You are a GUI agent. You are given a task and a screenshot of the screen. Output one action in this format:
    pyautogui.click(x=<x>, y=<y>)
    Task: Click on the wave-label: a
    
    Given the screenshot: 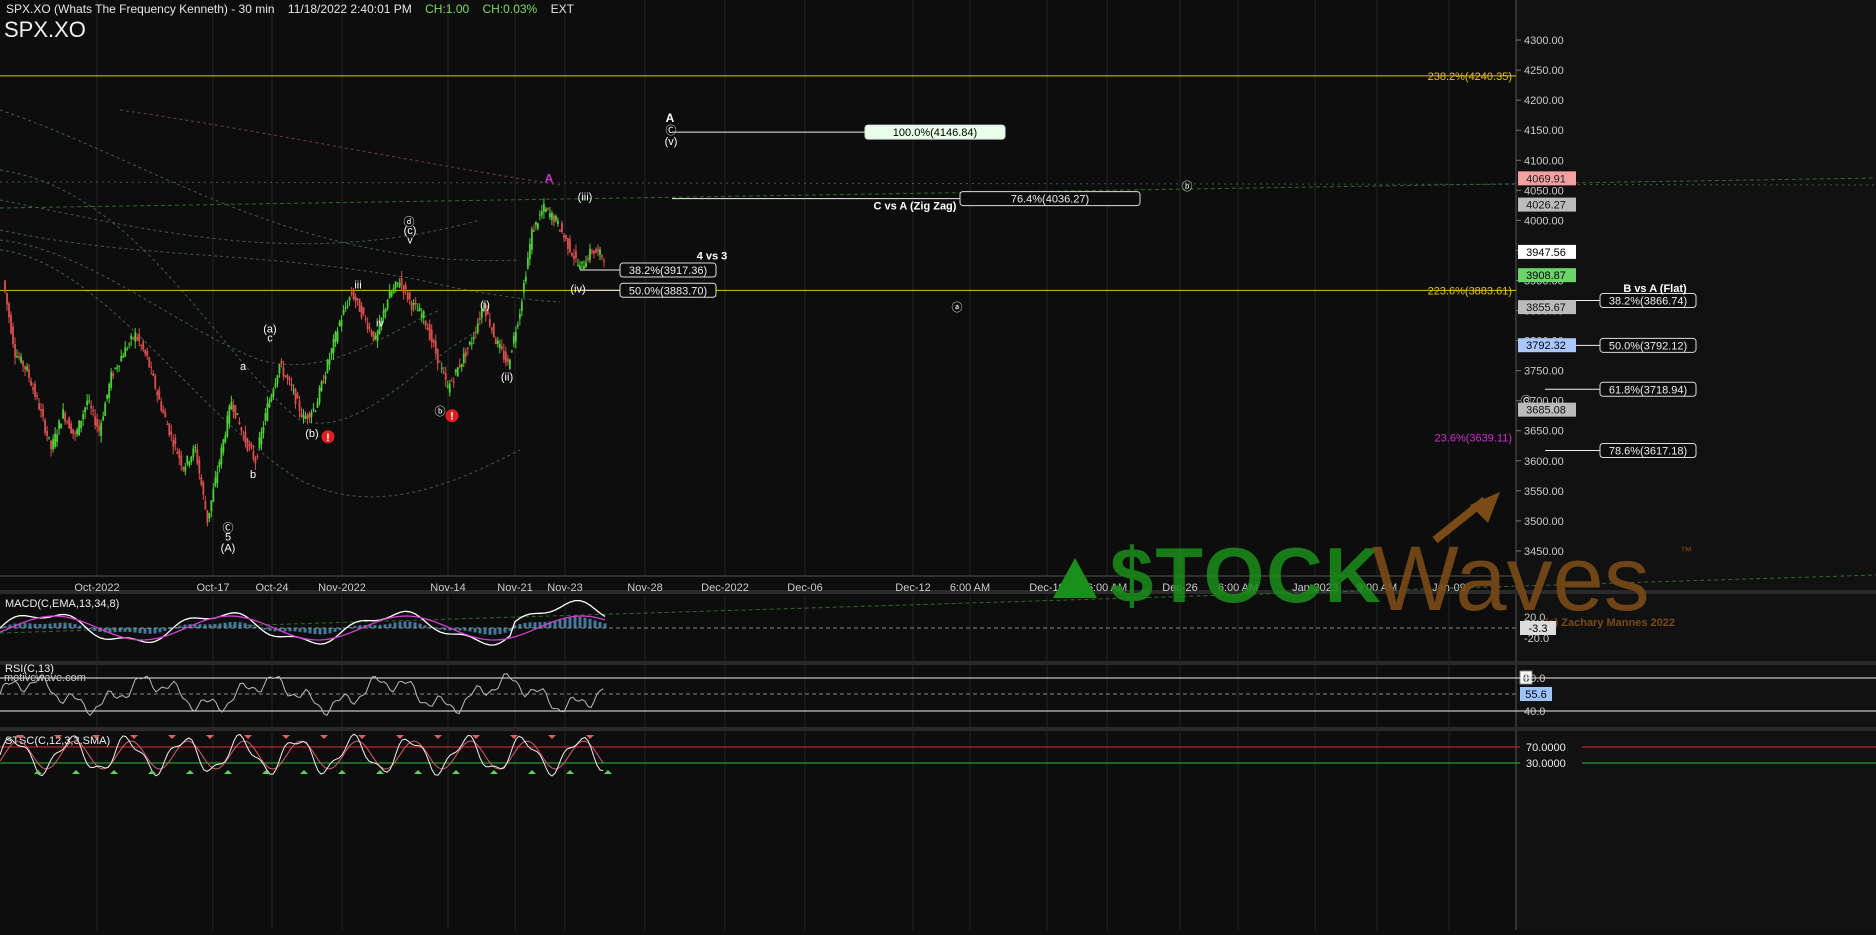 What is the action you would take?
    pyautogui.click(x=243, y=367)
    